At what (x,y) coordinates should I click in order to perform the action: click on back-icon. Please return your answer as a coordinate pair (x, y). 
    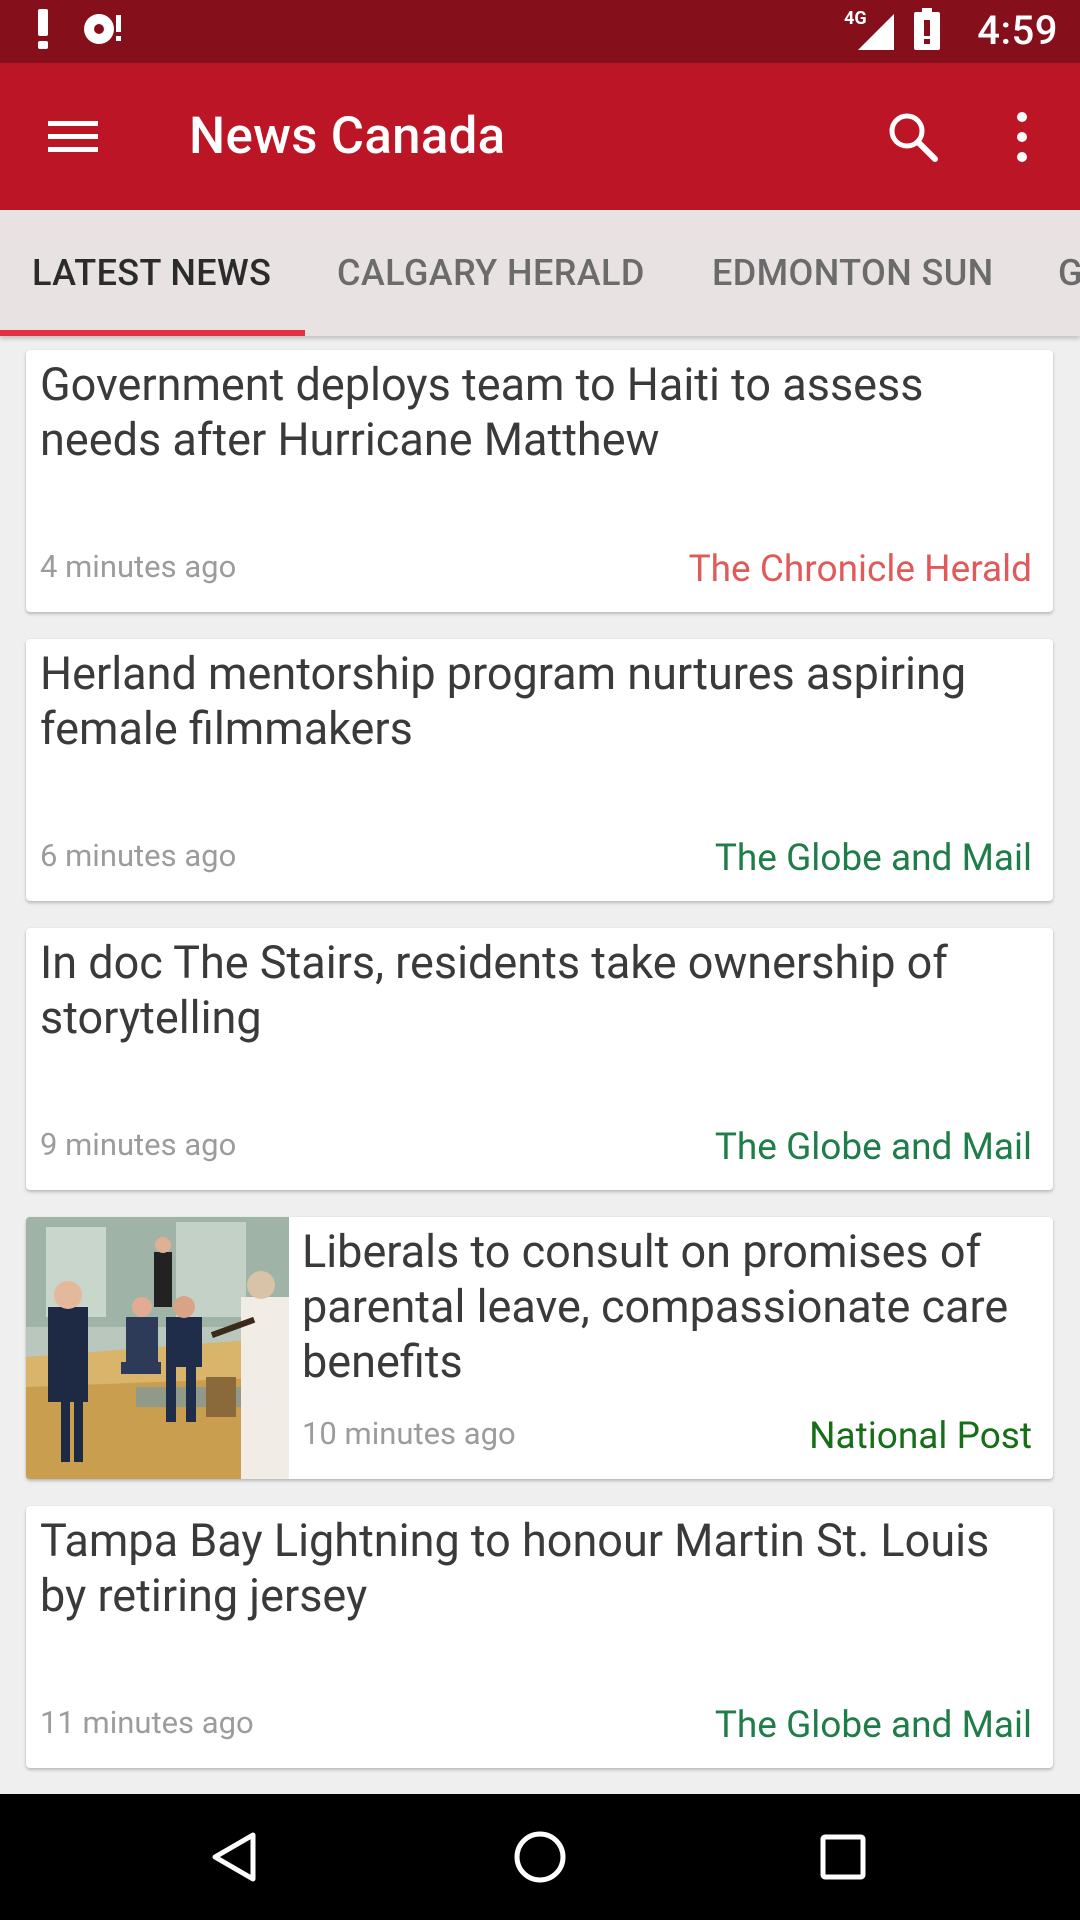
    Looking at the image, I should click on (234, 1857).